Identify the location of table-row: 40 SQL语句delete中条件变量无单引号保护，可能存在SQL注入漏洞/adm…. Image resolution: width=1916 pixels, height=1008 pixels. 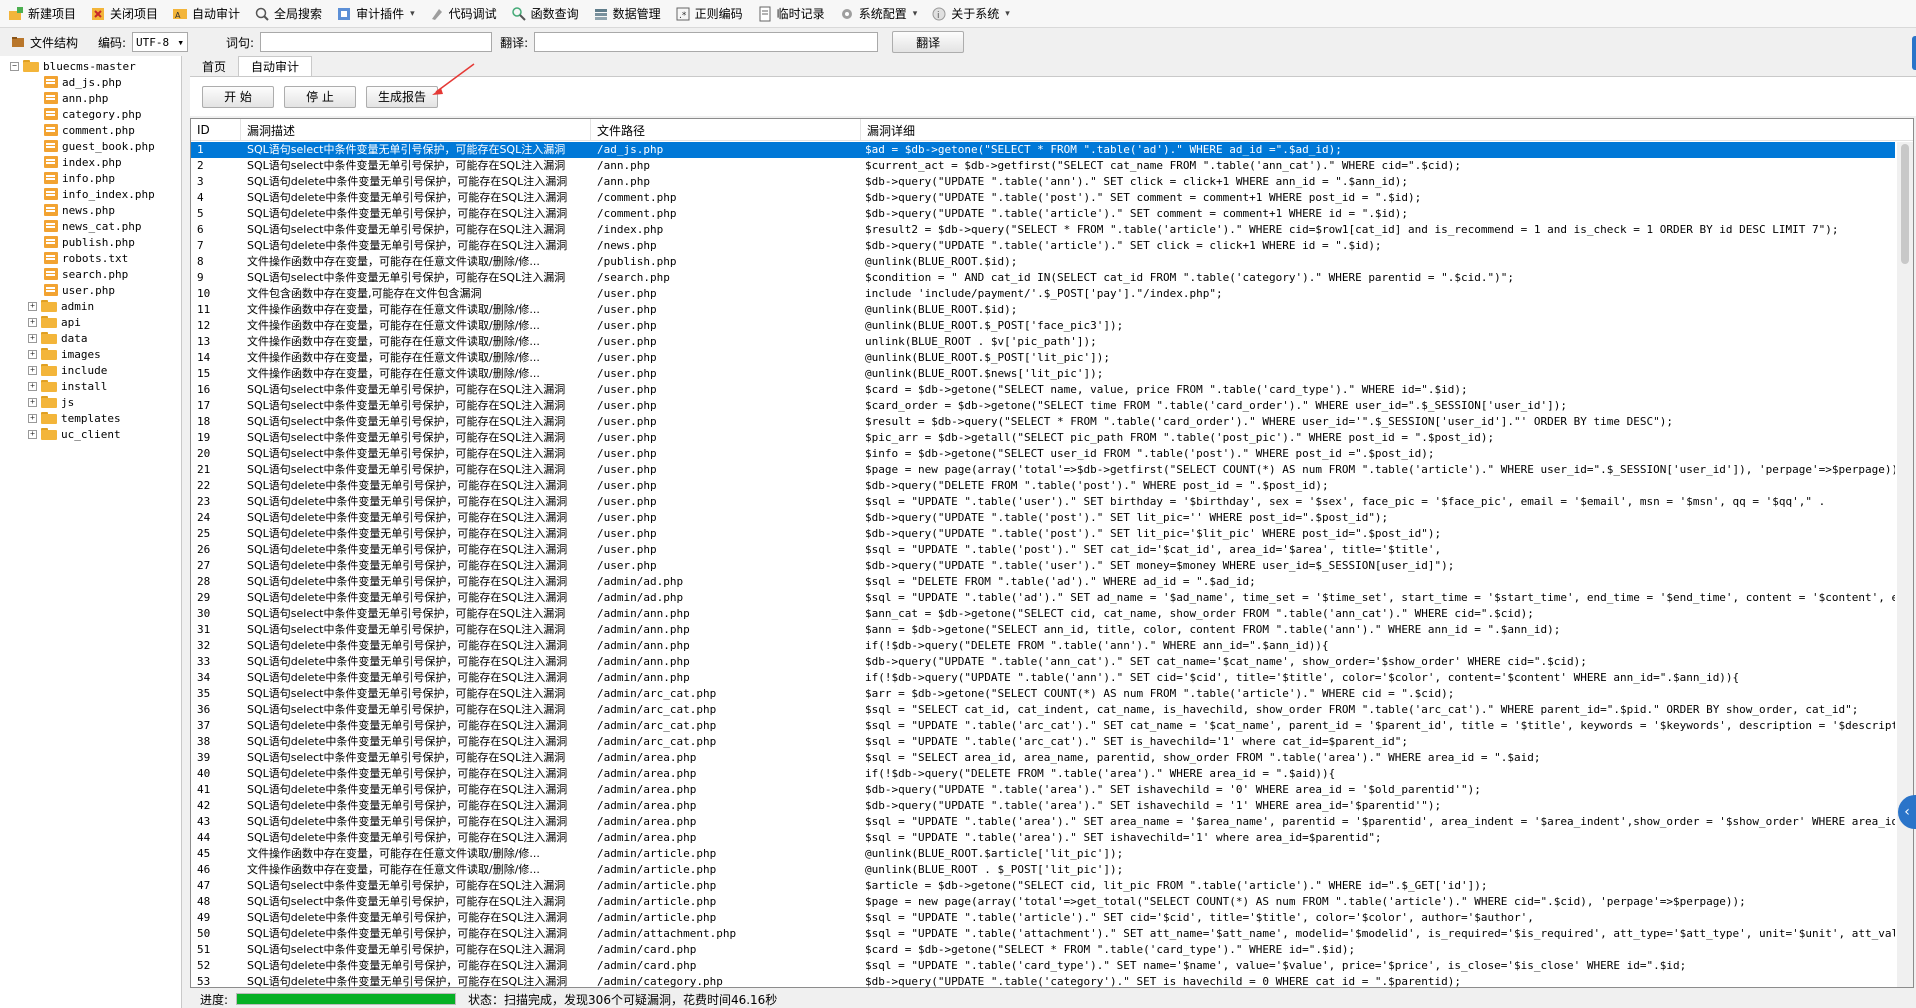
(1043, 774).